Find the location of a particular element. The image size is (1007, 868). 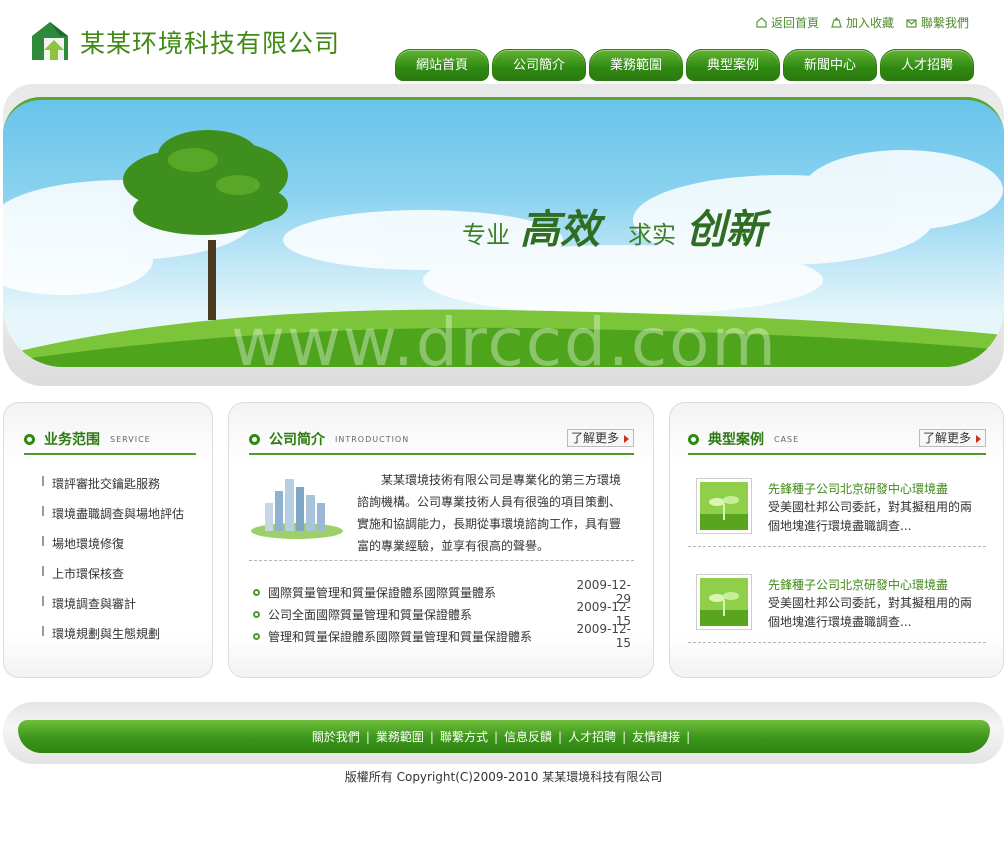

banner-slogan: 专业 高效 求实 创新 is located at coordinates (614, 226).